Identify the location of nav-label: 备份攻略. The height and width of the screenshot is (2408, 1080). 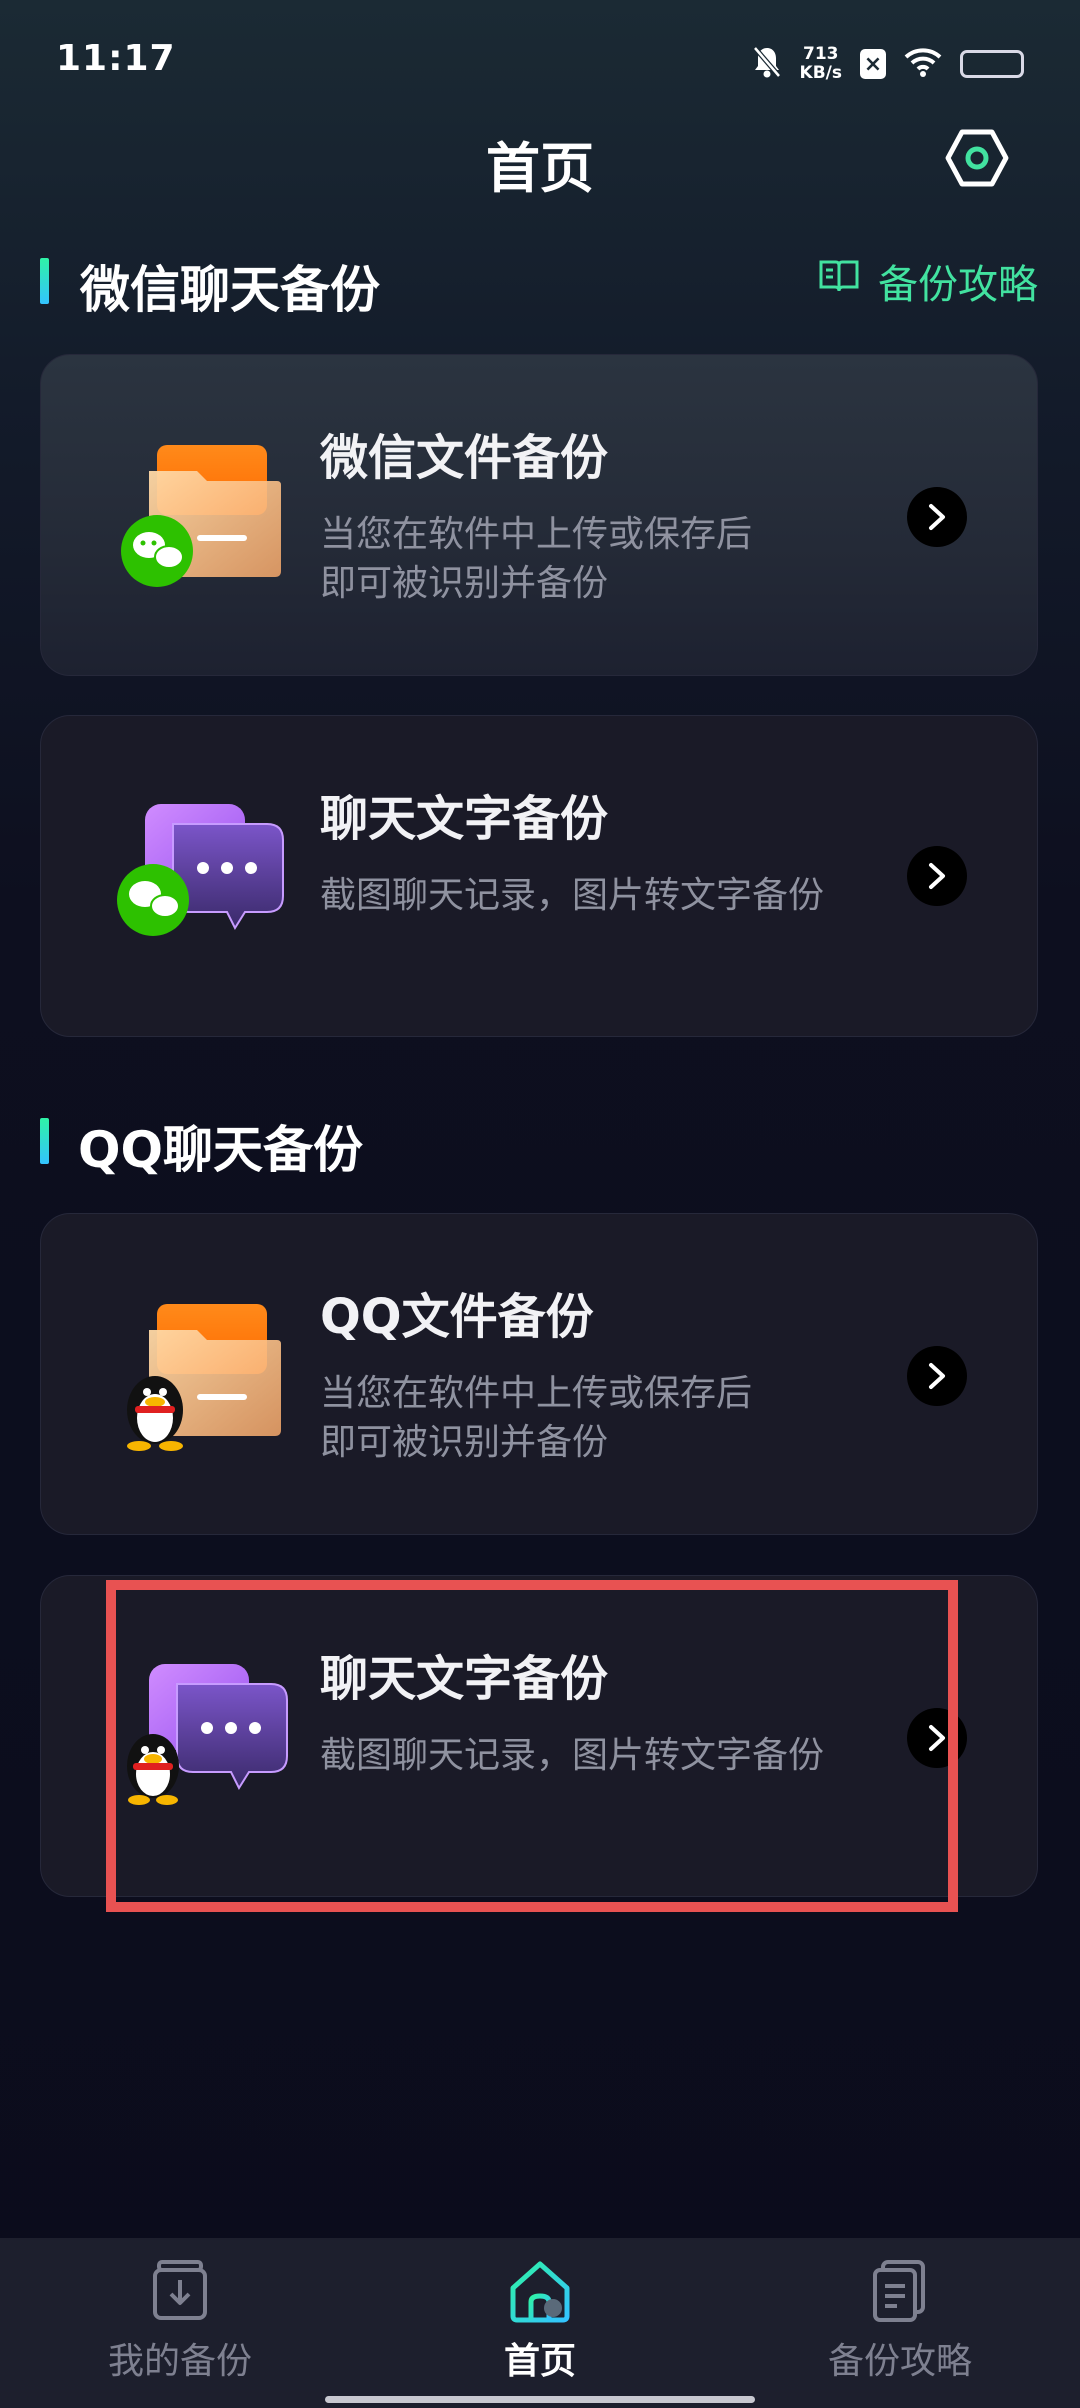
(899, 2361).